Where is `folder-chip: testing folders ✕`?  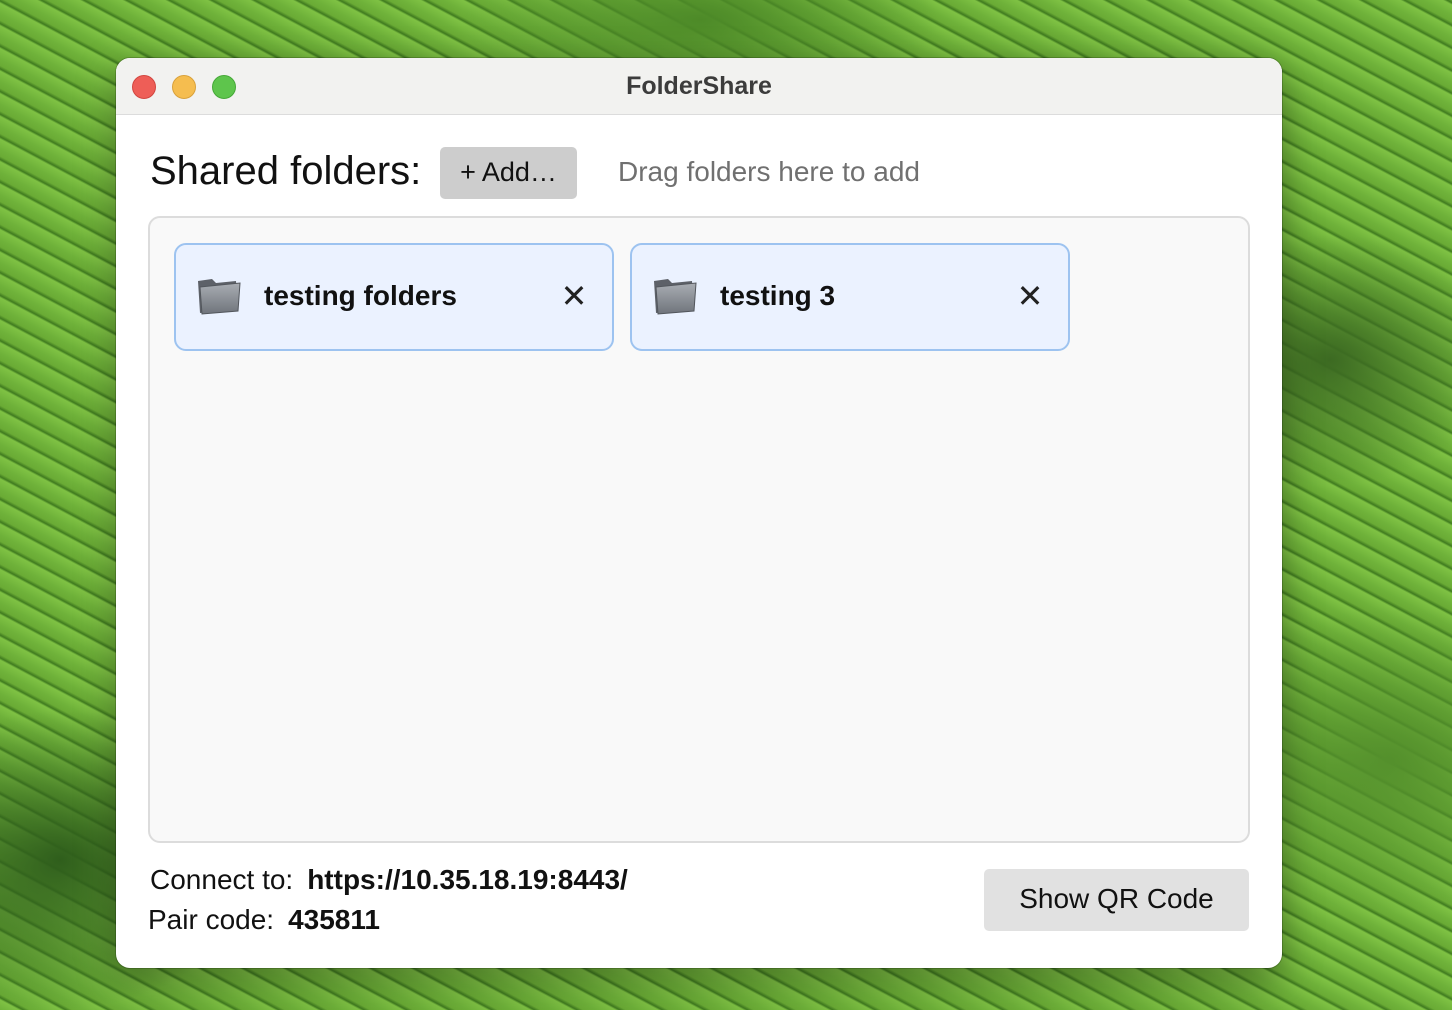
folder-chip: testing folders ✕ is located at coordinates (394, 297).